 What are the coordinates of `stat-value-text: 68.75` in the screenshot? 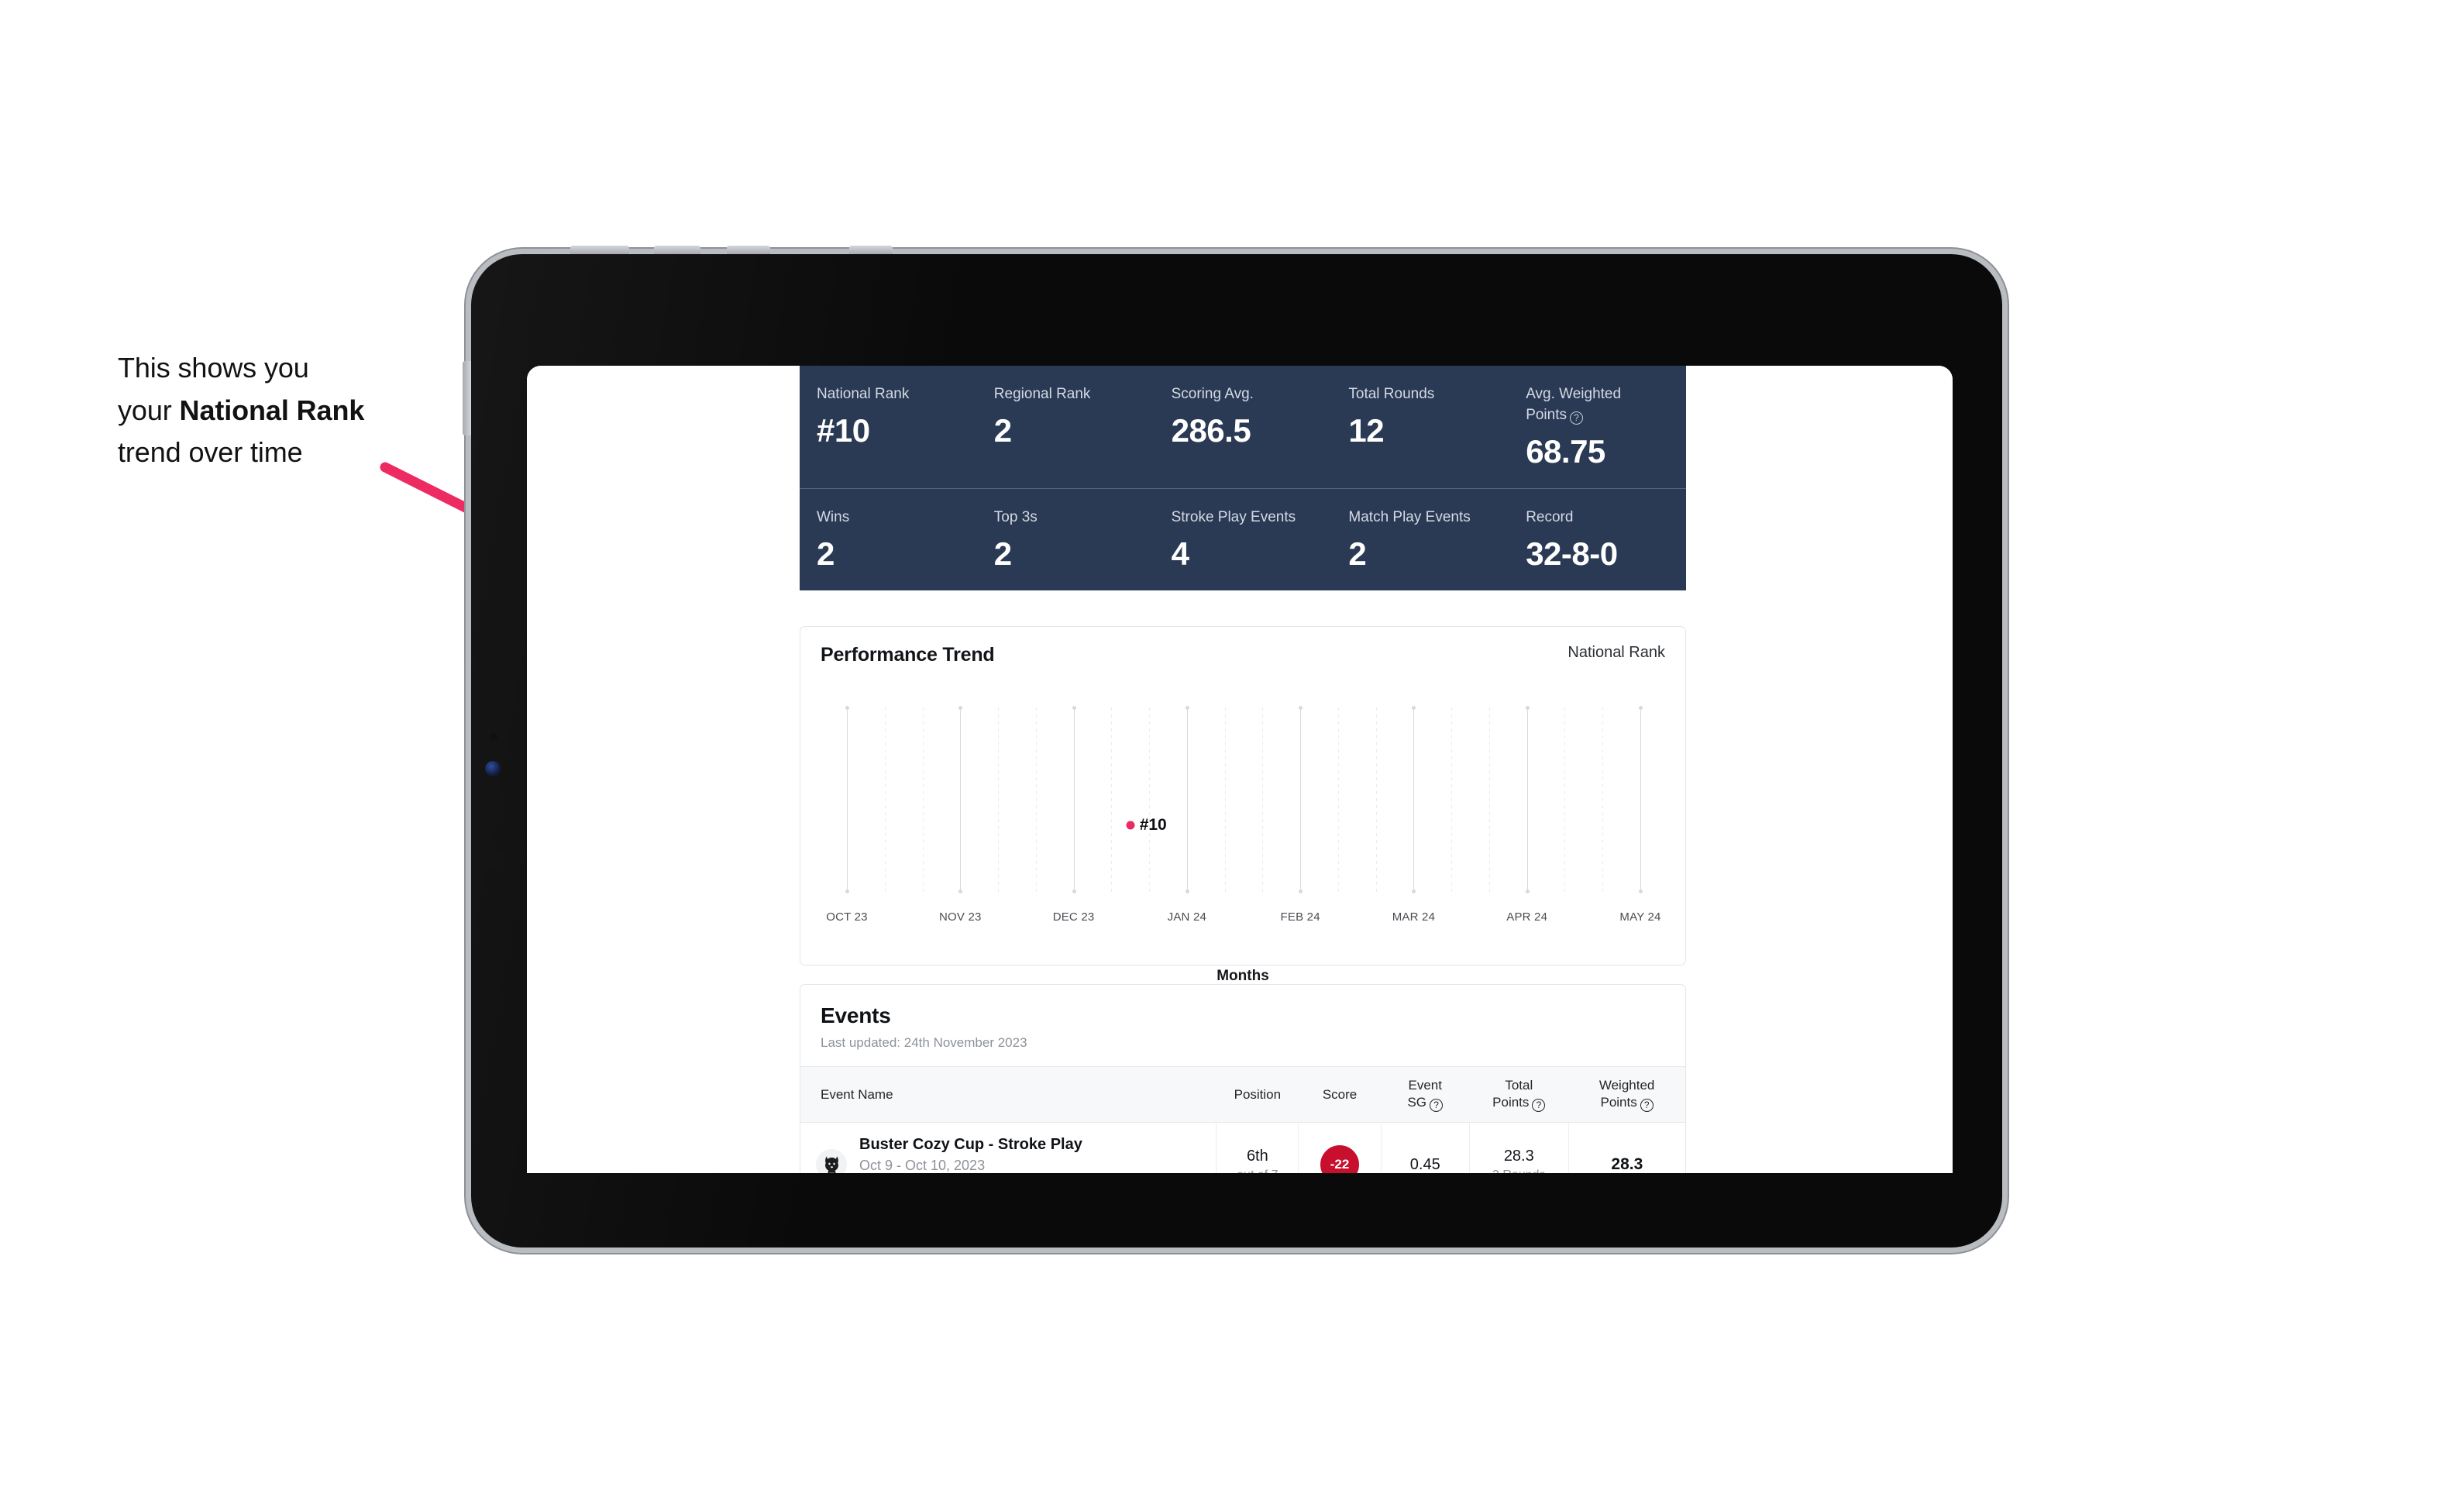 It's located at (1565, 451).